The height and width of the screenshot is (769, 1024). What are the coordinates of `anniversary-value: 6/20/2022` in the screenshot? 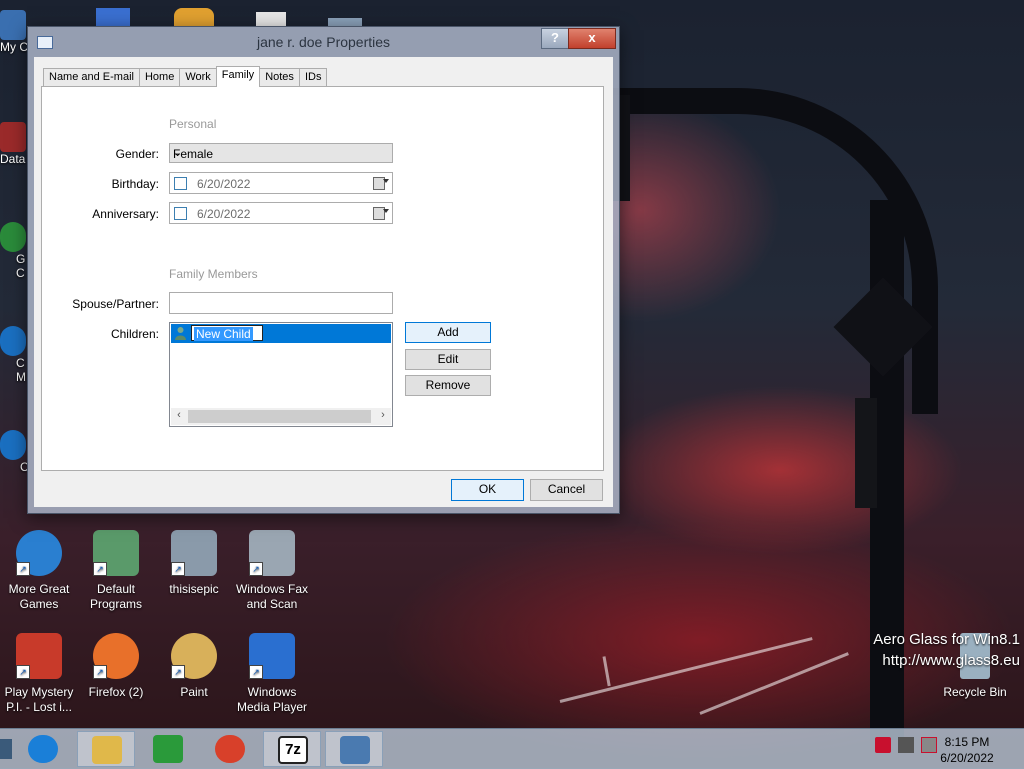 It's located at (224, 214).